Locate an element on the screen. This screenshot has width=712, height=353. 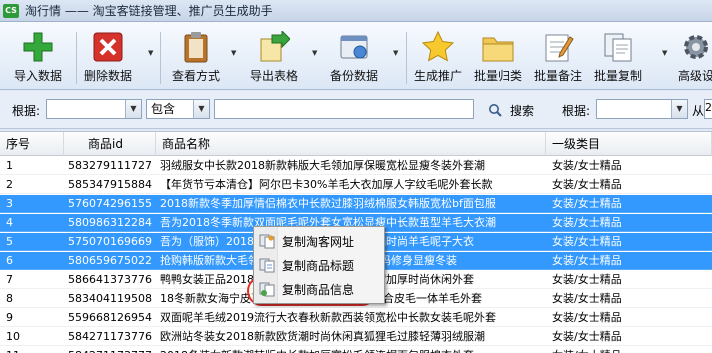
menu-item-copy-title: 复制商品标题 is located at coordinates (319, 265).